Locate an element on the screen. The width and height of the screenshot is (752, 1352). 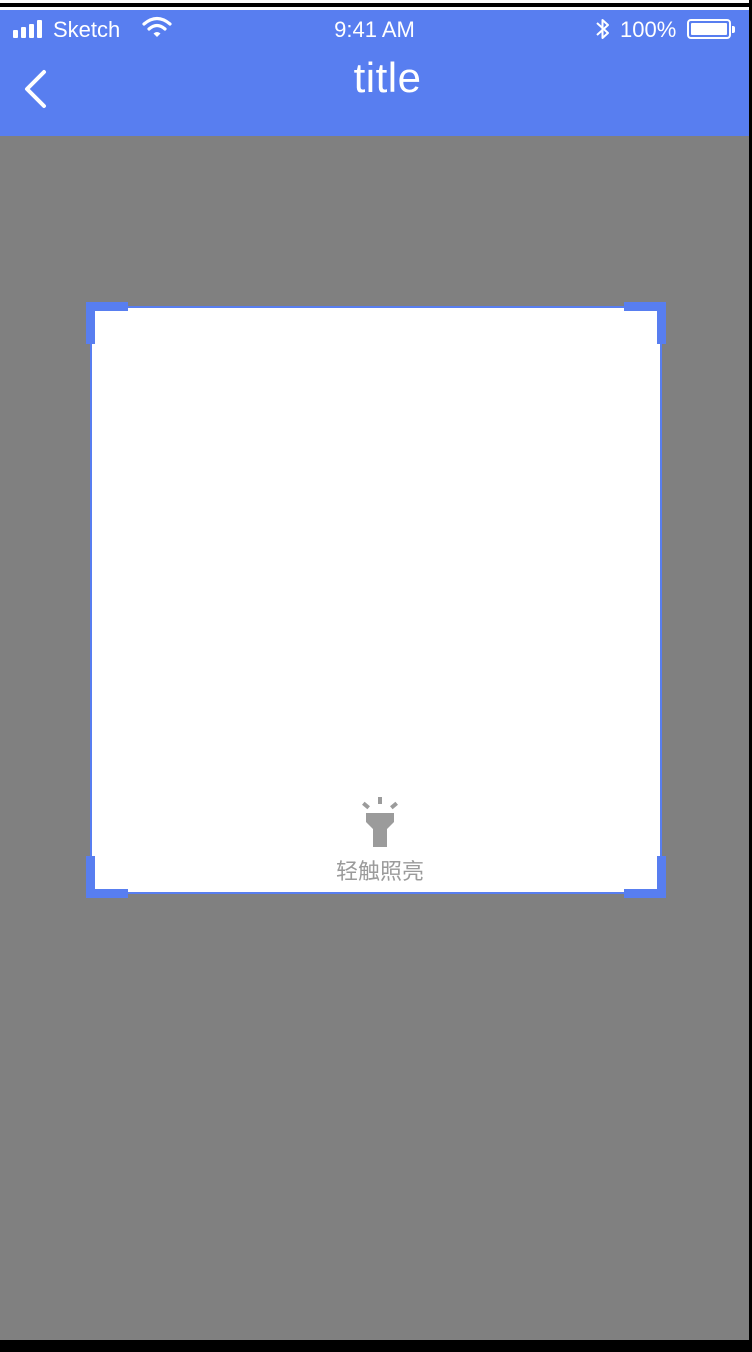
battery-icon is located at coordinates (711, 29).